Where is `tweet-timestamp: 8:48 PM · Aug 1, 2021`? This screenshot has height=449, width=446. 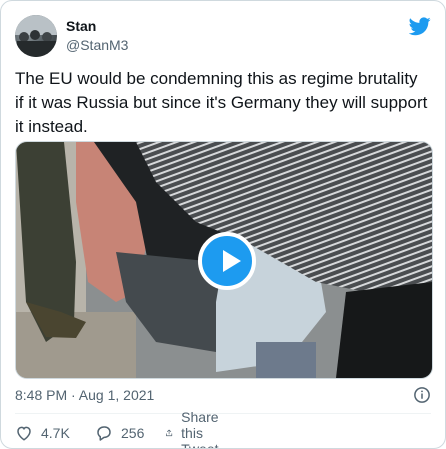
tweet-timestamp: 8:48 PM · Aug 1, 2021 is located at coordinates (84, 395).